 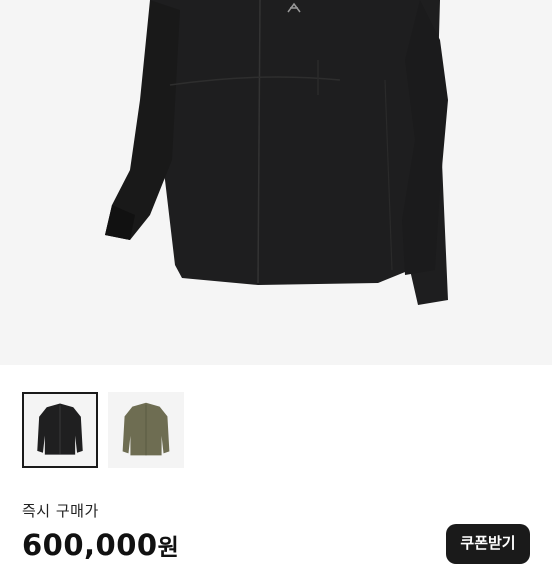 I want to click on price-value: 600,000원, so click(x=100, y=545).